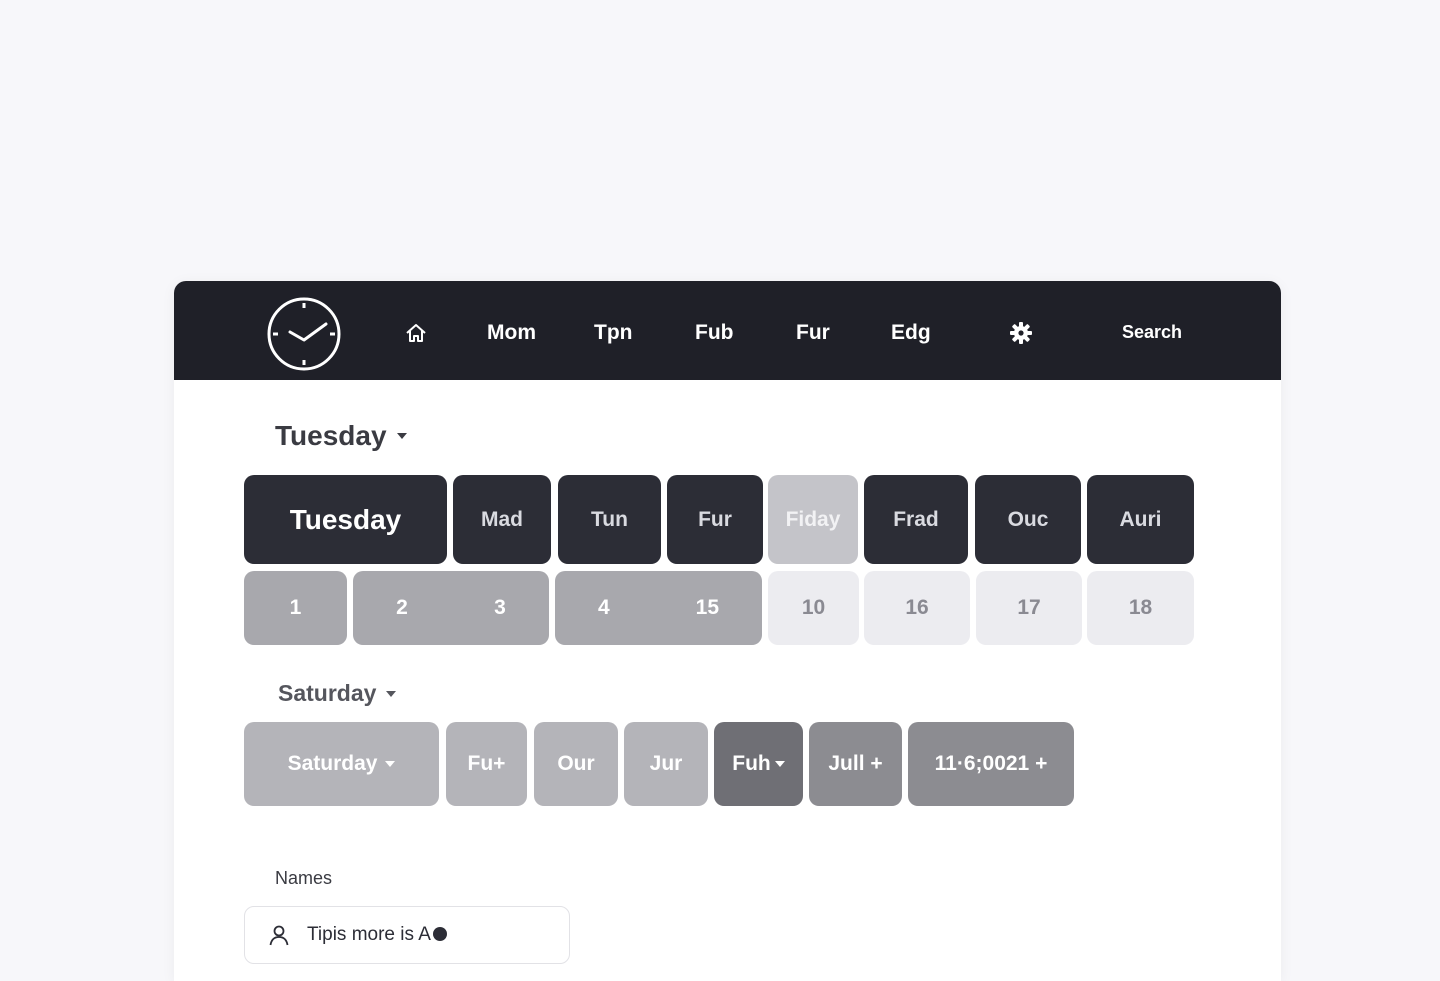  I want to click on filter-chip: Our, so click(576, 764).